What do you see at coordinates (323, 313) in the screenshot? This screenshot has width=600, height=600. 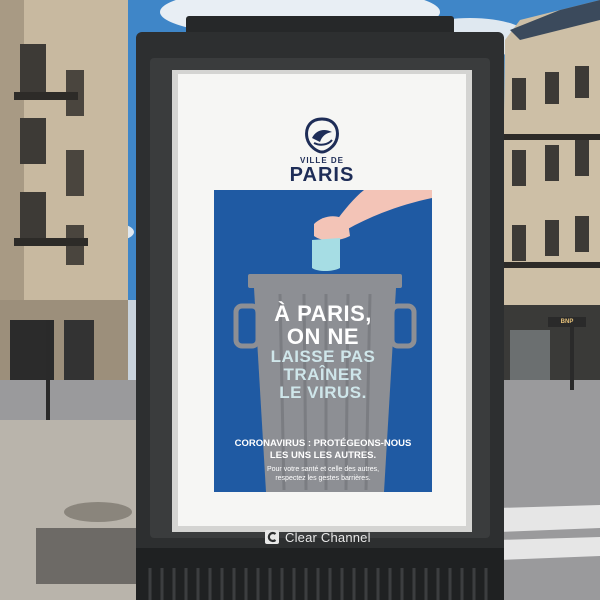 I see `headline-line-1: À PARIS,` at bounding box center [323, 313].